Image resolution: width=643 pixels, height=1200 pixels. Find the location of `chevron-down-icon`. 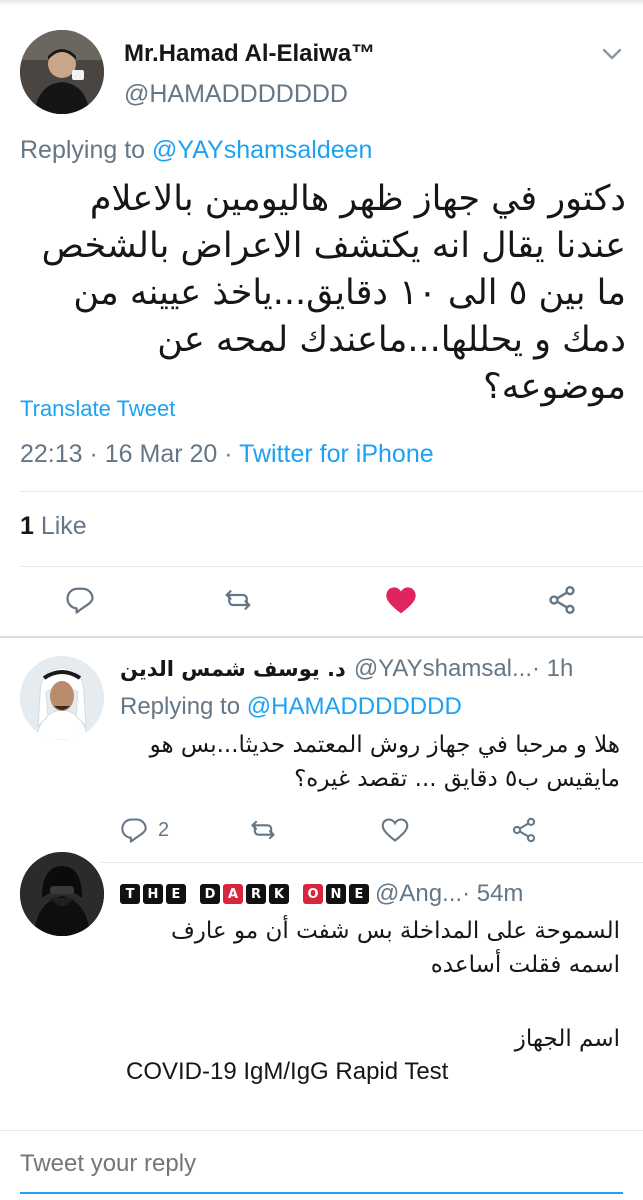

chevron-down-icon is located at coordinates (612, 54).